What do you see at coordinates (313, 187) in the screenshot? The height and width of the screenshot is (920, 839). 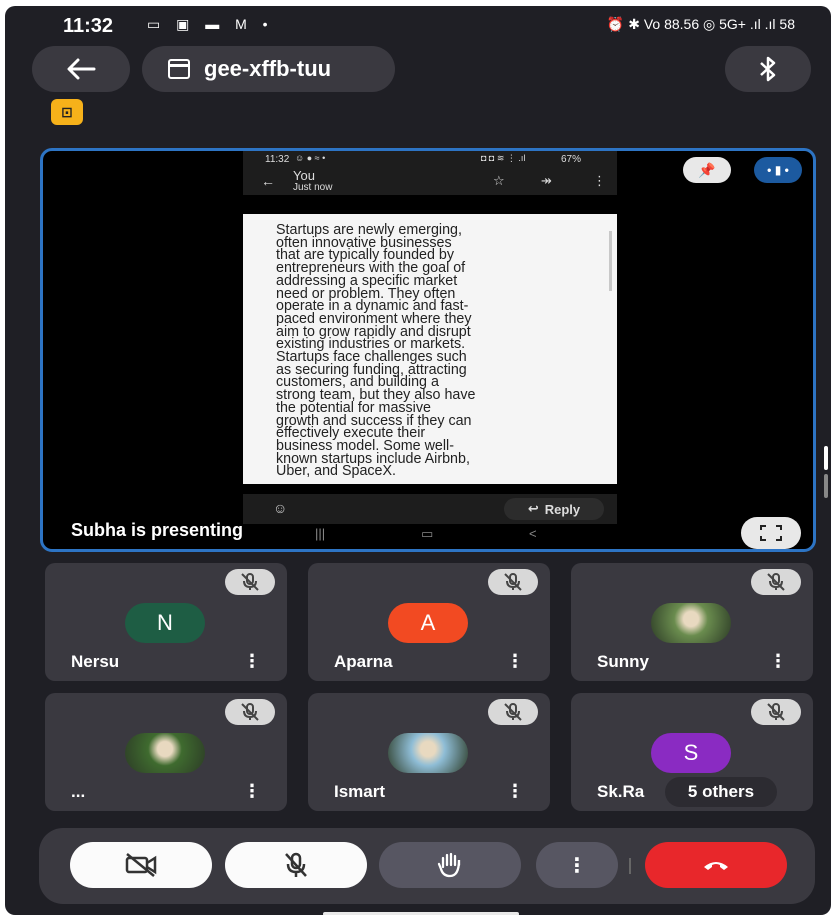 I see `chat-subtitle: Just now` at bounding box center [313, 187].